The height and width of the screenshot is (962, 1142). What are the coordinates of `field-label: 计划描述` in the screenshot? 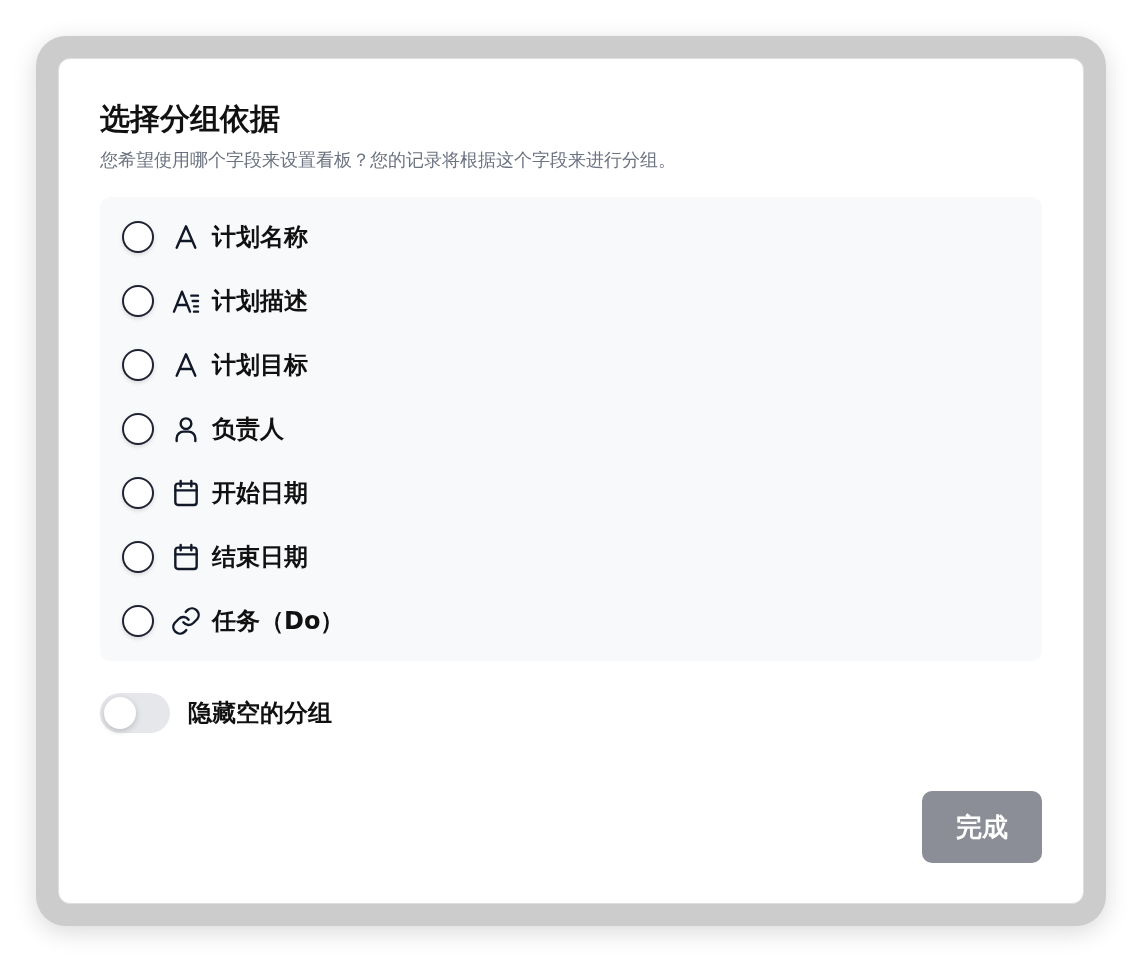 It's located at (260, 301).